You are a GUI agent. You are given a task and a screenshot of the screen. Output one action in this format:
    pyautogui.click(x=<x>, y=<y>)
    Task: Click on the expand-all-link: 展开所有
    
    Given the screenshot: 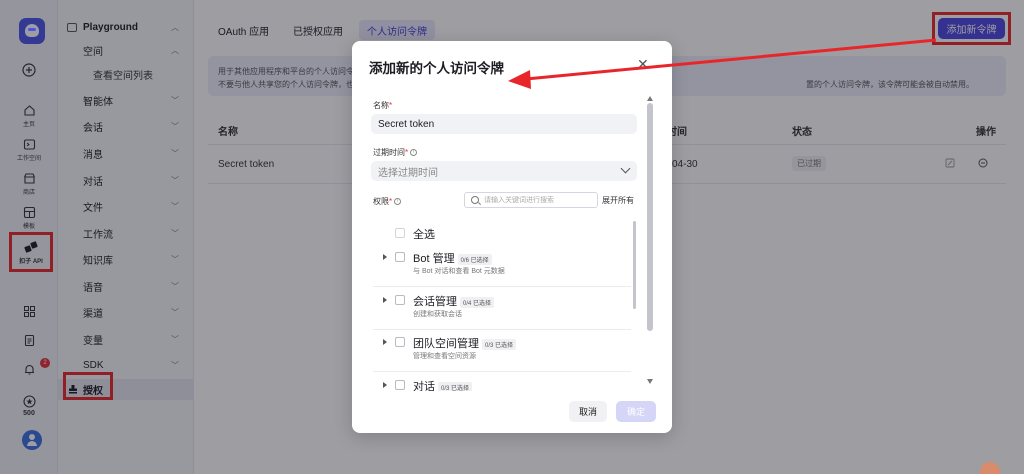 What is the action you would take?
    pyautogui.click(x=618, y=200)
    